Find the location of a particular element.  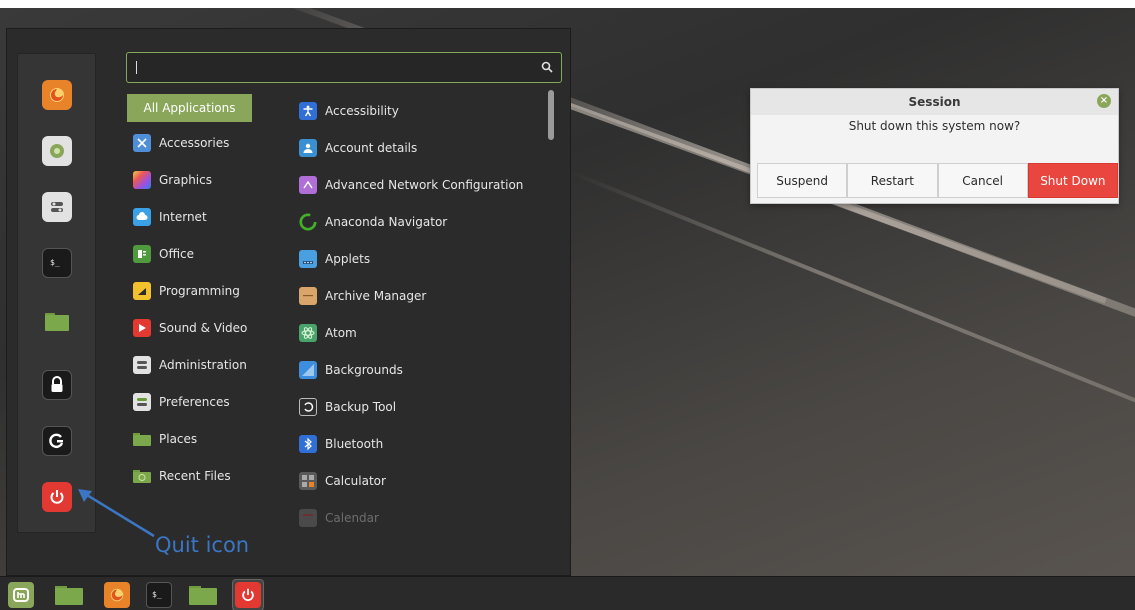

taskbar-terminal-icon: $_ is located at coordinates (159, 595).